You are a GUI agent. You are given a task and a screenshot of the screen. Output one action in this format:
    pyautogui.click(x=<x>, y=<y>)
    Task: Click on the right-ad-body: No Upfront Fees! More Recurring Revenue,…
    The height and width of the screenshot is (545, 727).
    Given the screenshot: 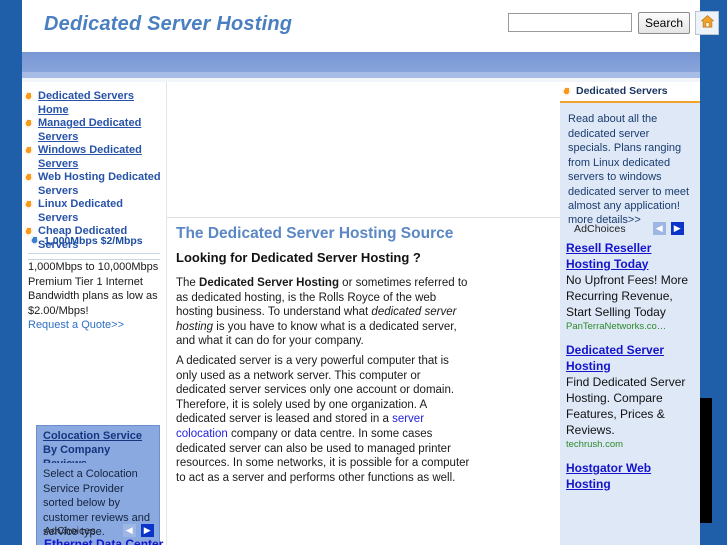 What is the action you would take?
    pyautogui.click(x=627, y=296)
    